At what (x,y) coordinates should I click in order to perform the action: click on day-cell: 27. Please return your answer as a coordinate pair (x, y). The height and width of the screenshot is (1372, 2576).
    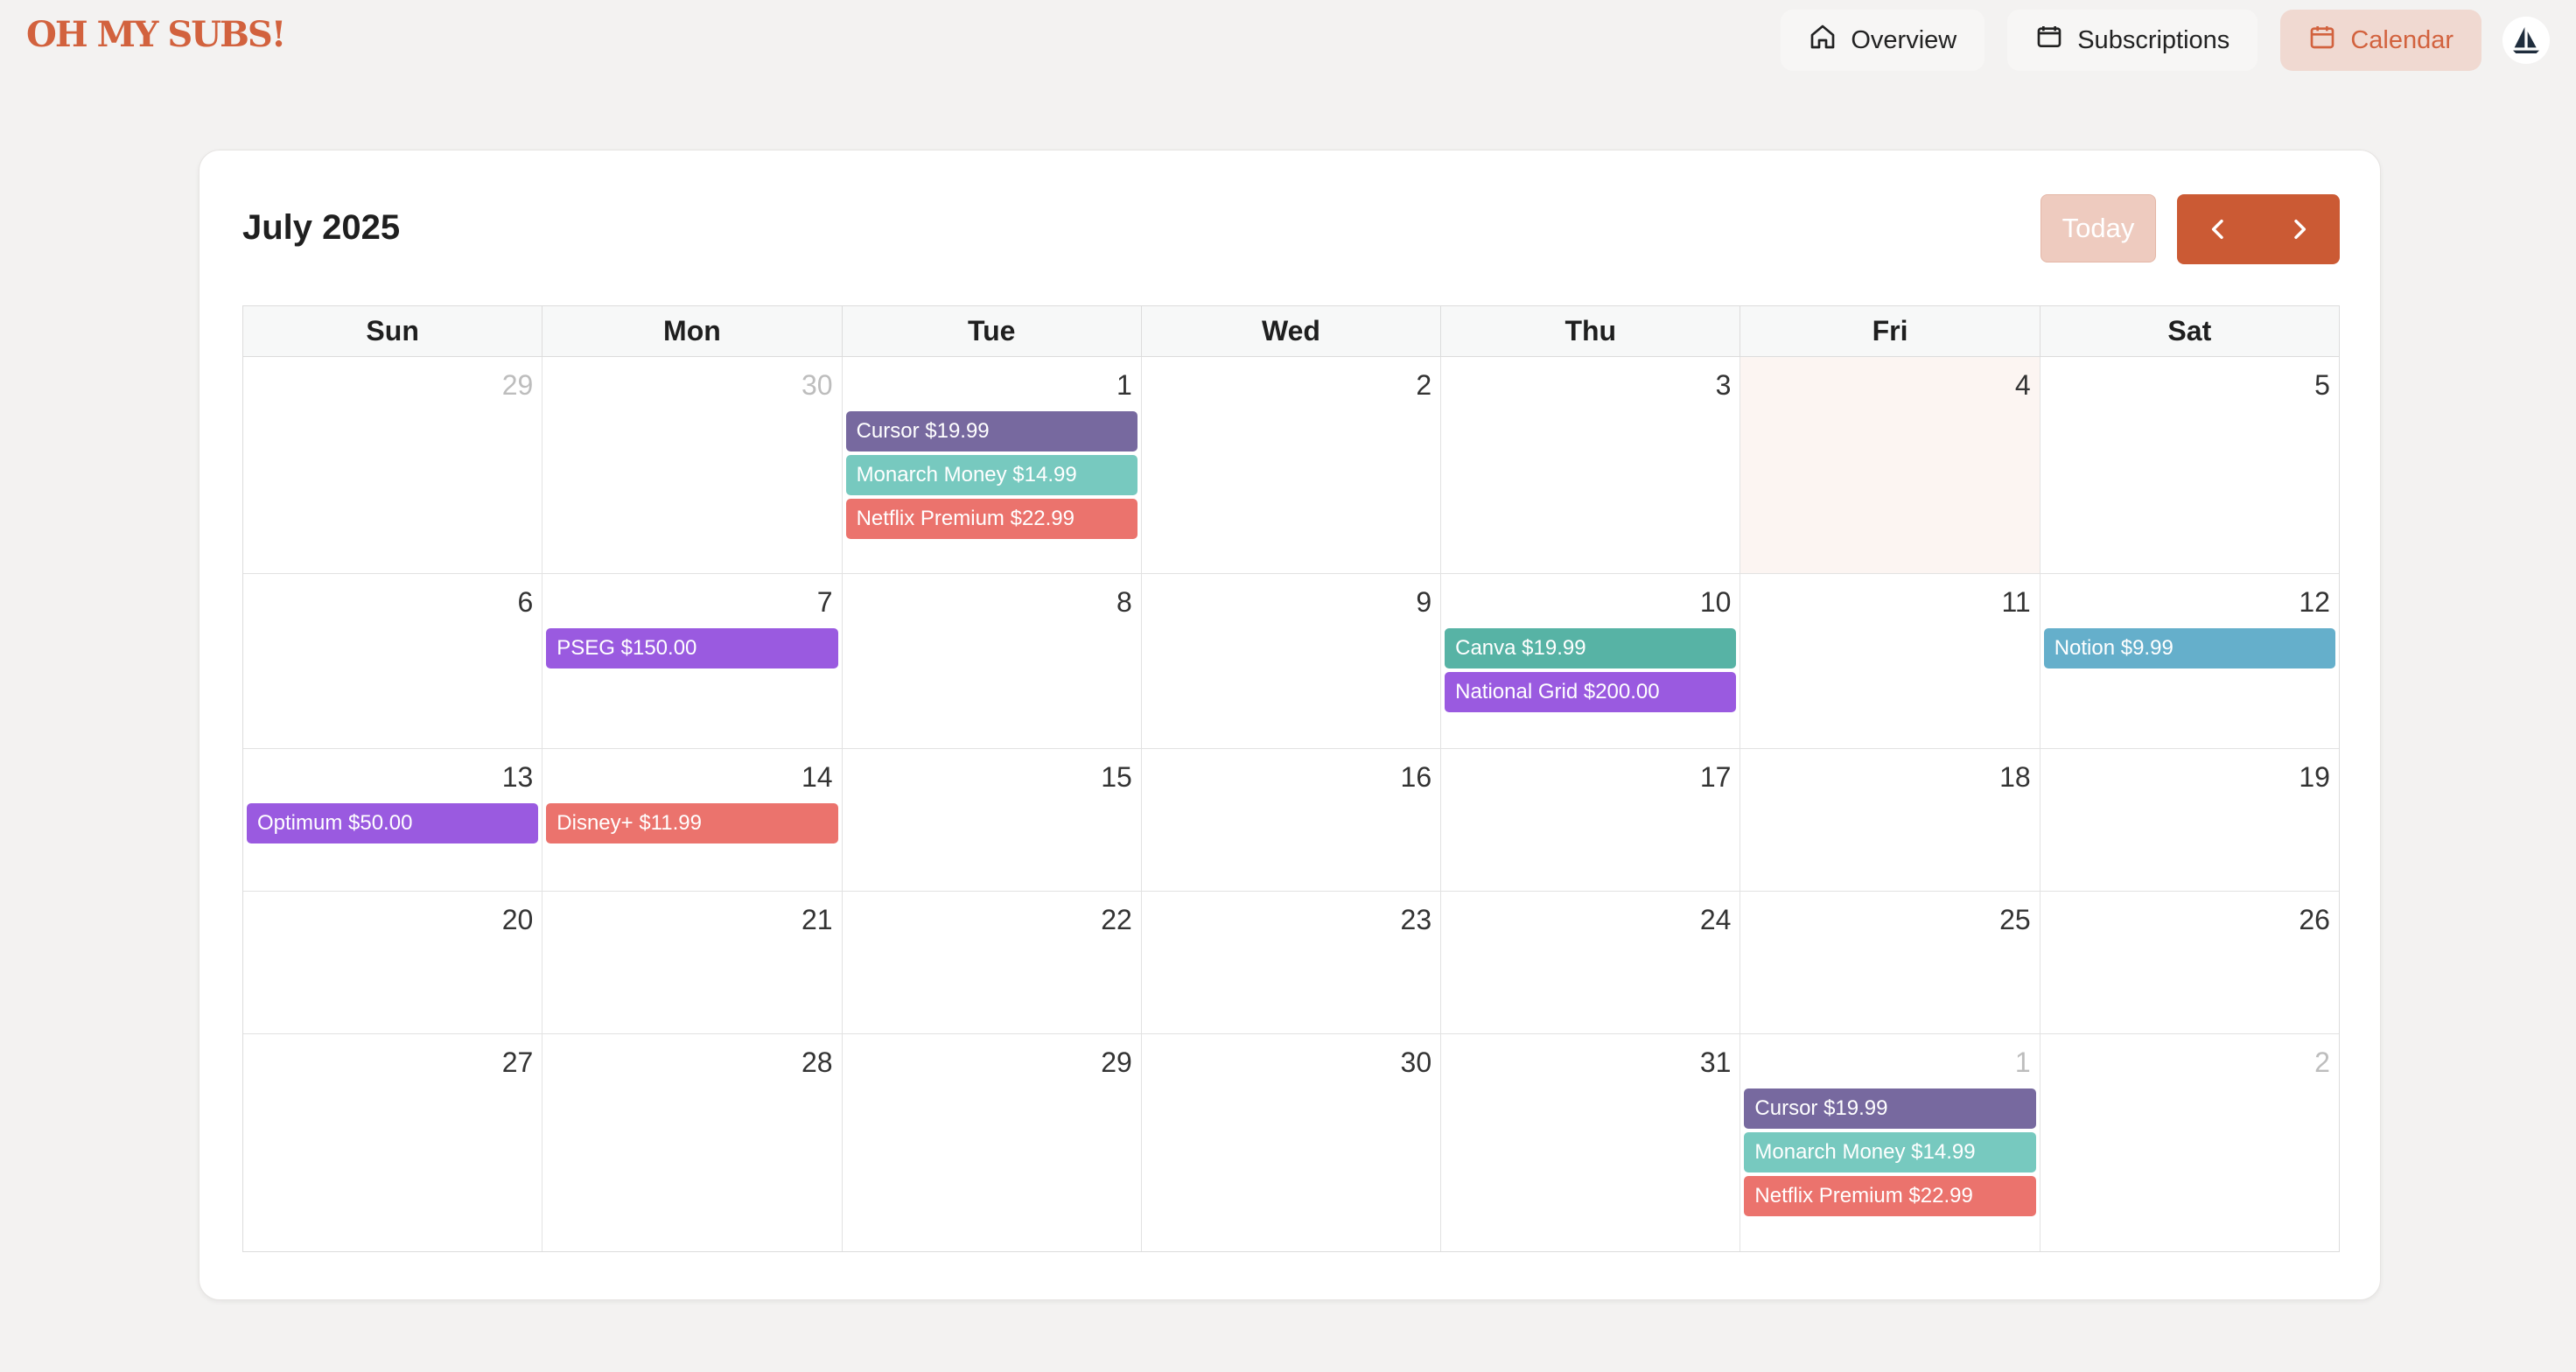
    Looking at the image, I should click on (393, 1142).